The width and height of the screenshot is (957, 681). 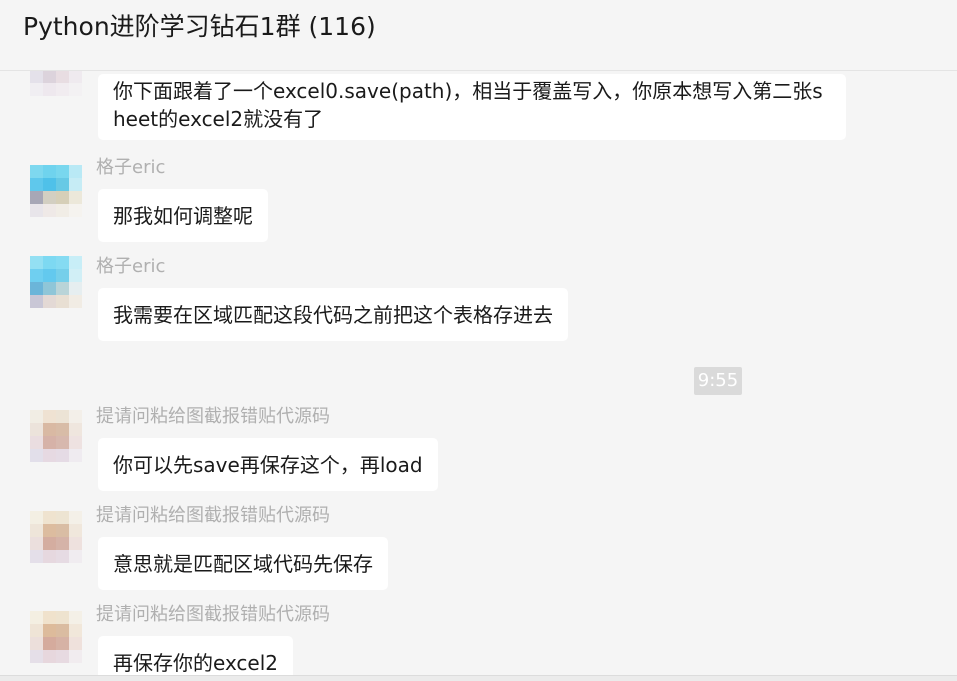 I want to click on message-bubble: 那我如何调整呢, so click(x=183, y=215).